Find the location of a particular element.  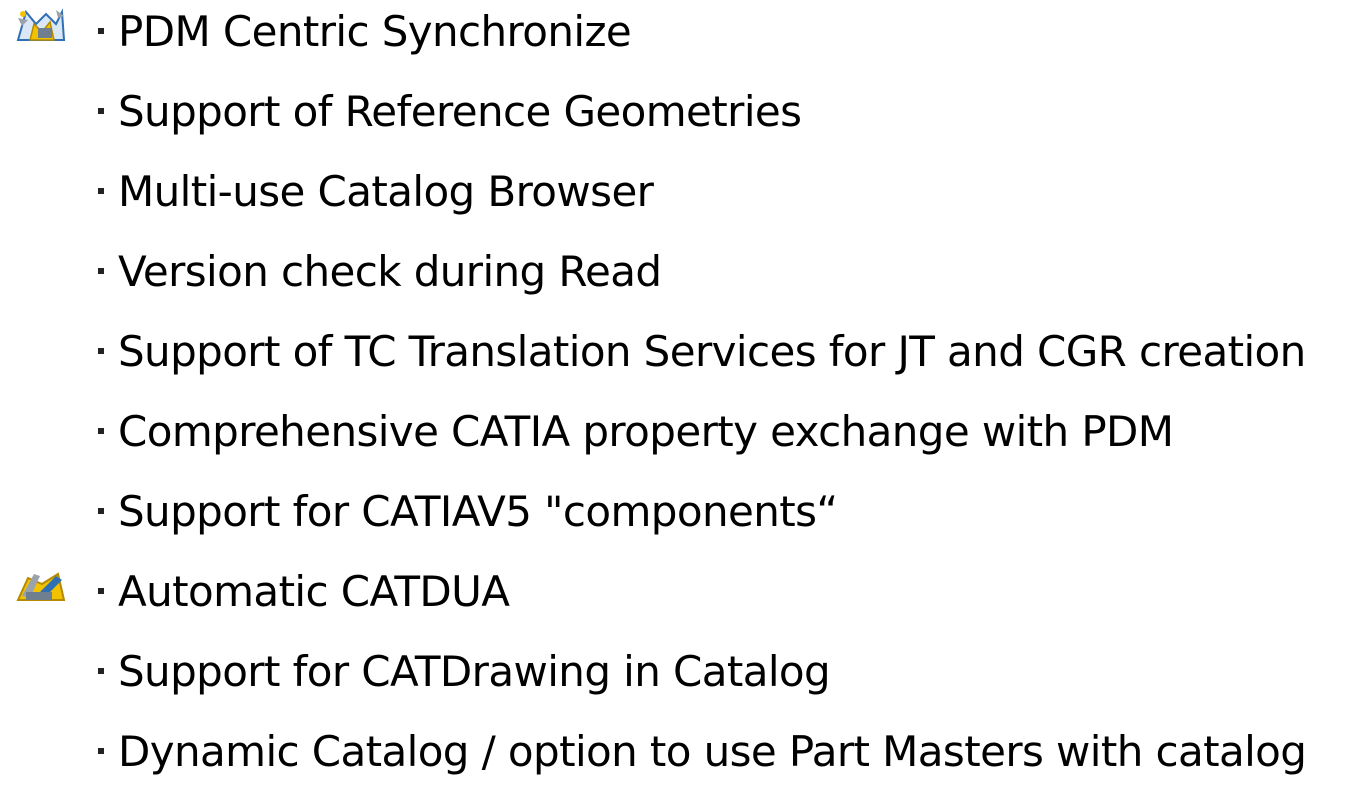

list-item: Support for CATIAV5 "components“ is located at coordinates (673, 520).